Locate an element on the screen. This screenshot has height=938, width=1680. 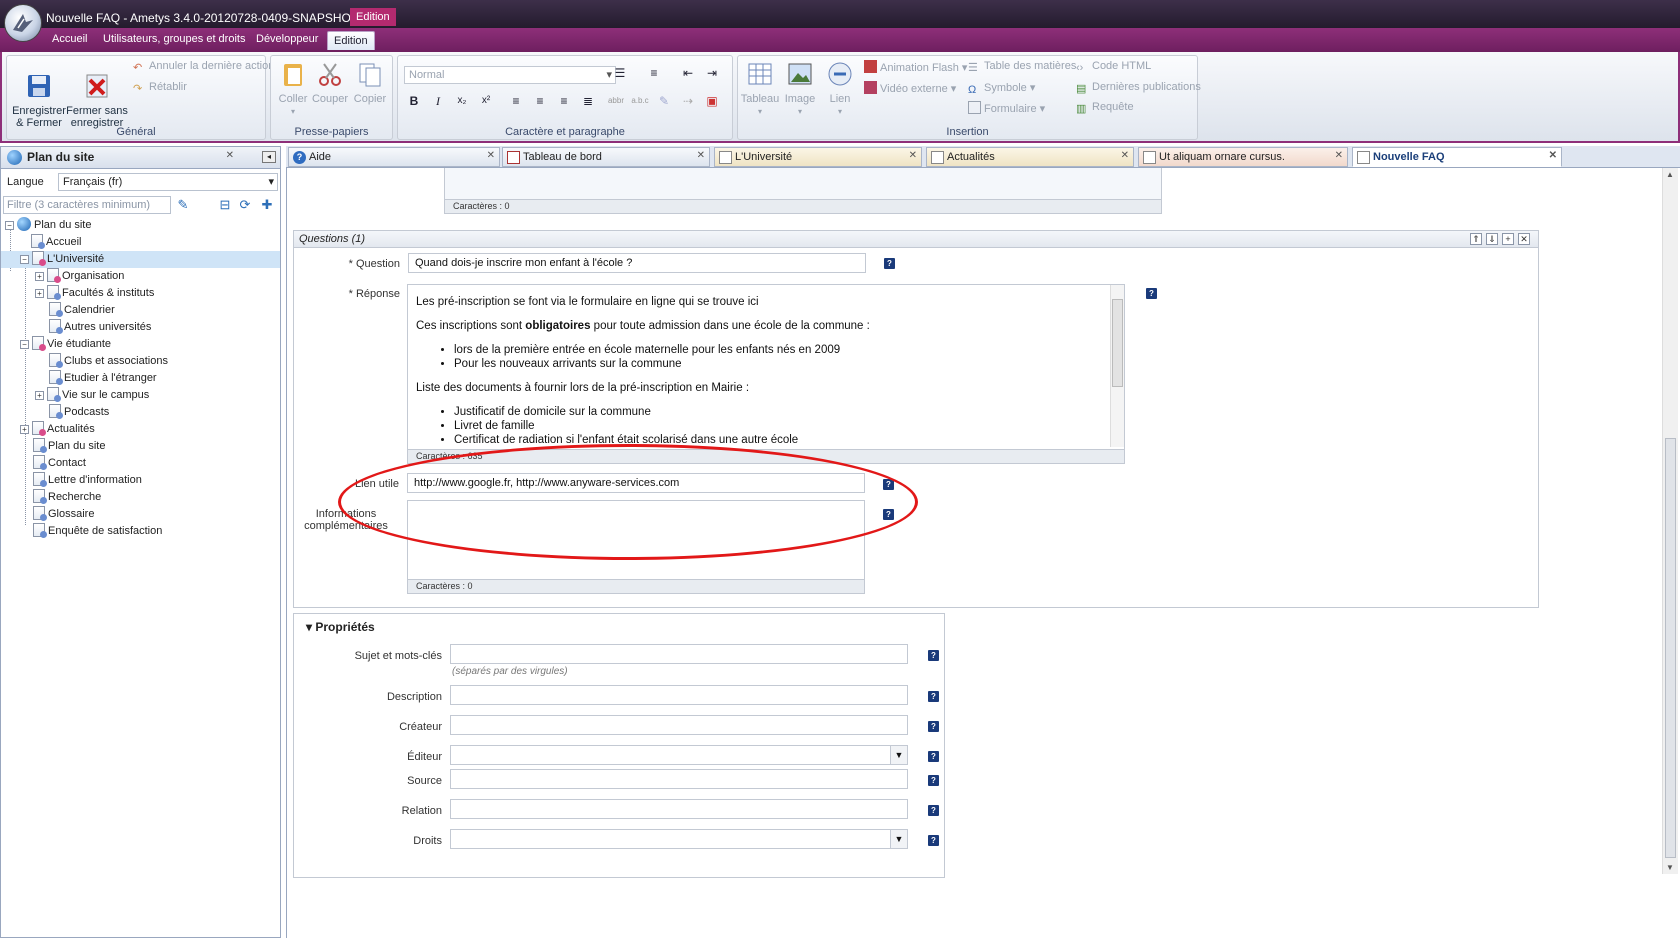
tree-node-selected: − L'Université is located at coordinates (140, 259).